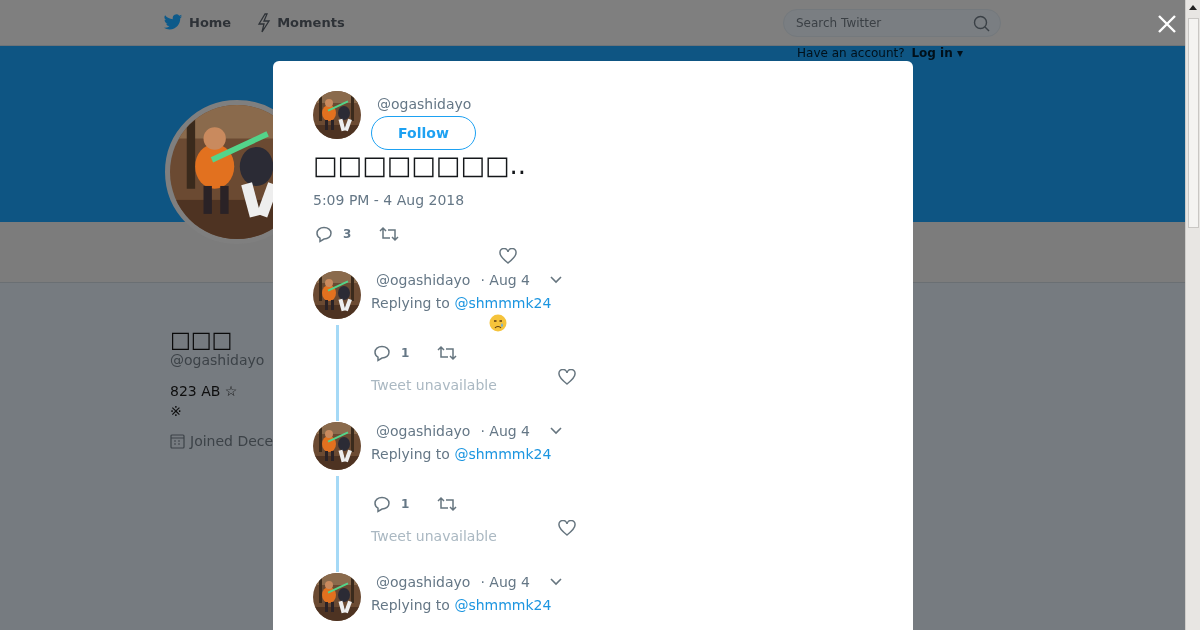  What do you see at coordinates (348, 234) in the screenshot?
I see `reply-count: 3` at bounding box center [348, 234].